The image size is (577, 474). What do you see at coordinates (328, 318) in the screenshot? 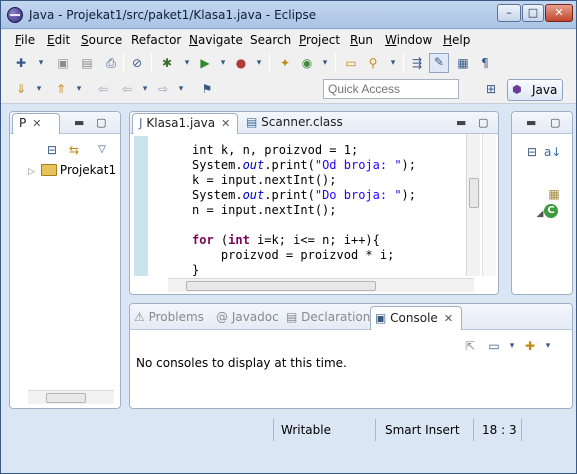
I see `tab-declaration: ▤ Declaration` at bounding box center [328, 318].